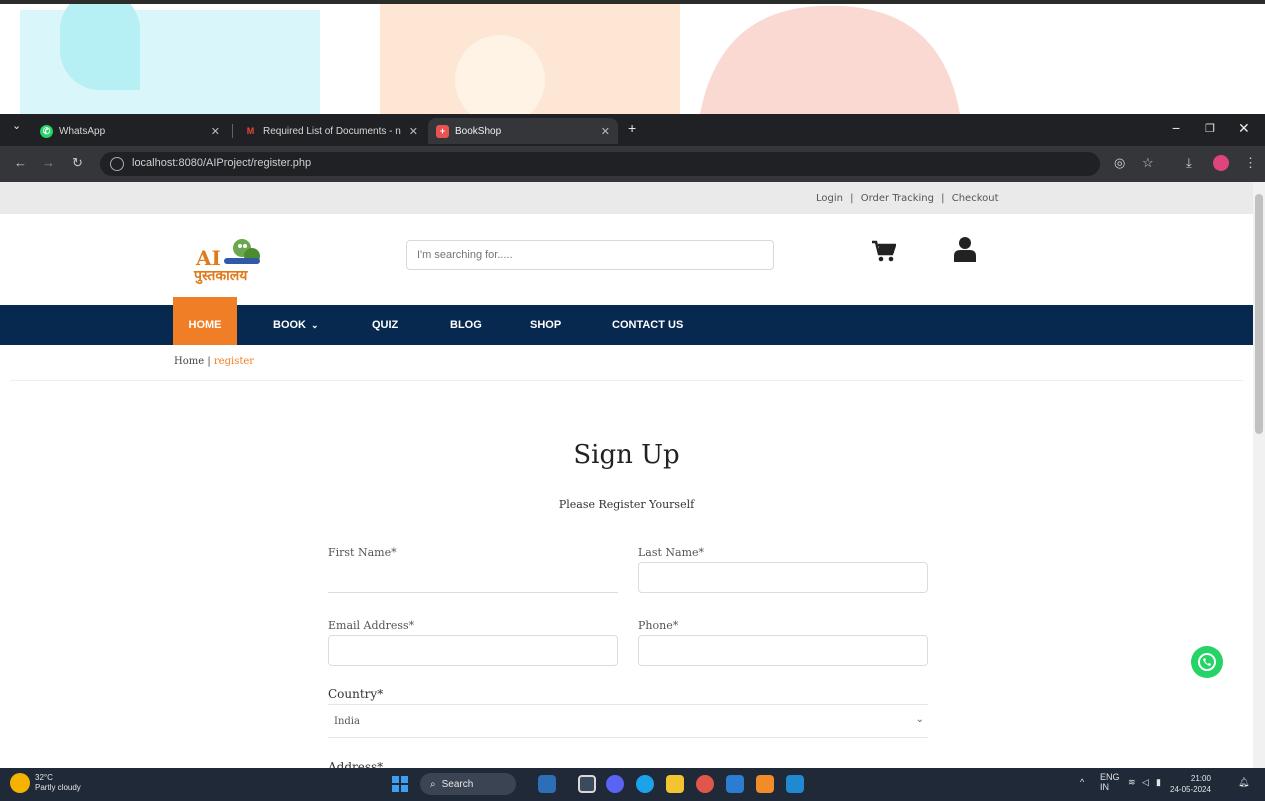 The width and height of the screenshot is (1265, 801). Describe the element at coordinates (1119, 163) in the screenshot. I see `eye-off-icon: ◎` at that location.